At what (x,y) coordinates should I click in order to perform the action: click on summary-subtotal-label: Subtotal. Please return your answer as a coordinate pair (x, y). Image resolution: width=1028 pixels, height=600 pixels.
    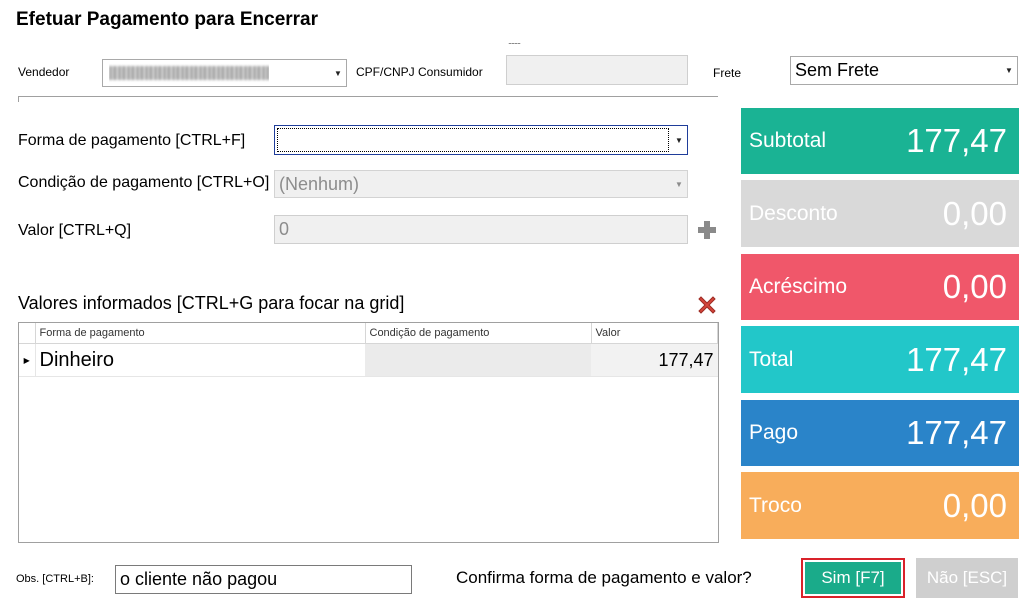
    Looking at the image, I should click on (788, 140).